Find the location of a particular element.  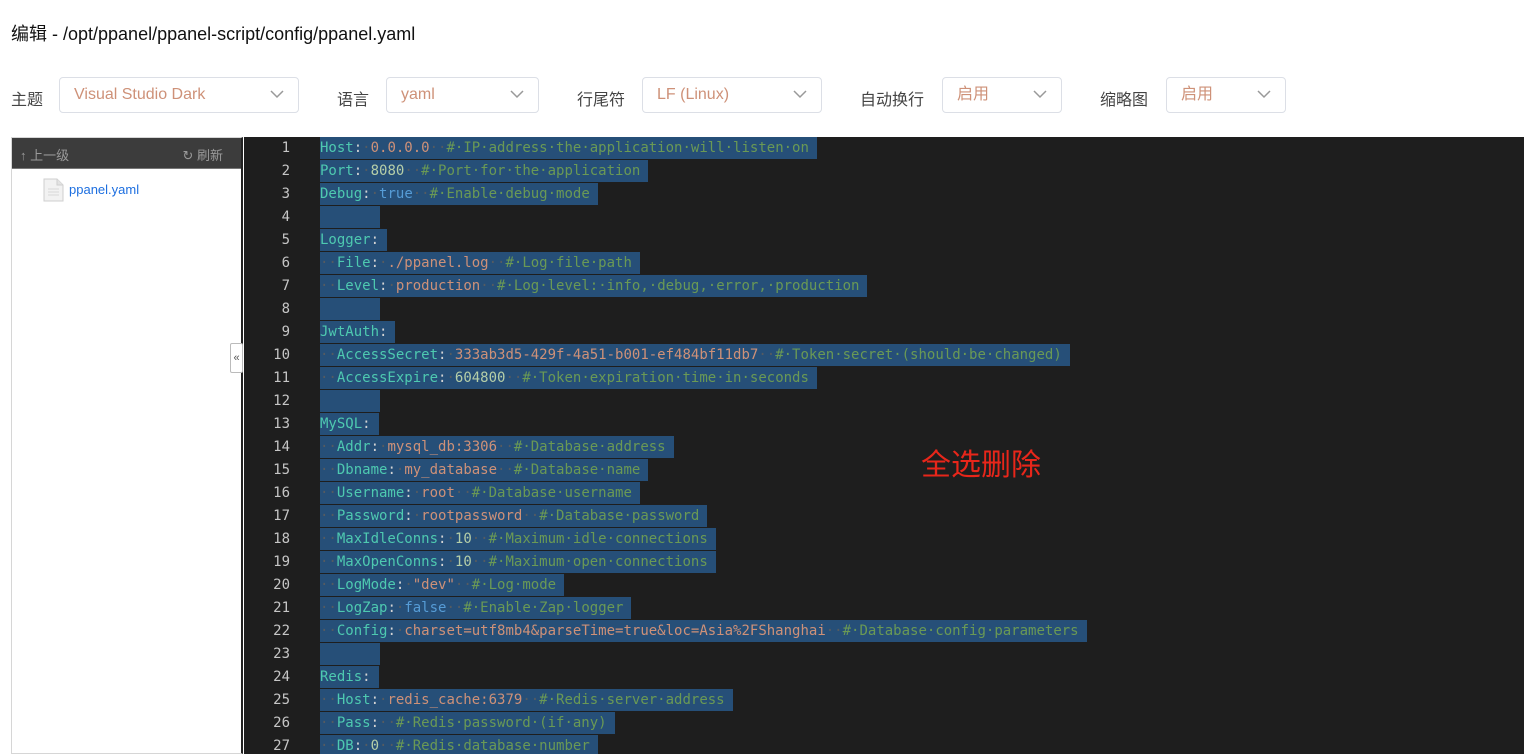

refresh-button: ↻ 刷新 is located at coordinates (202, 154).